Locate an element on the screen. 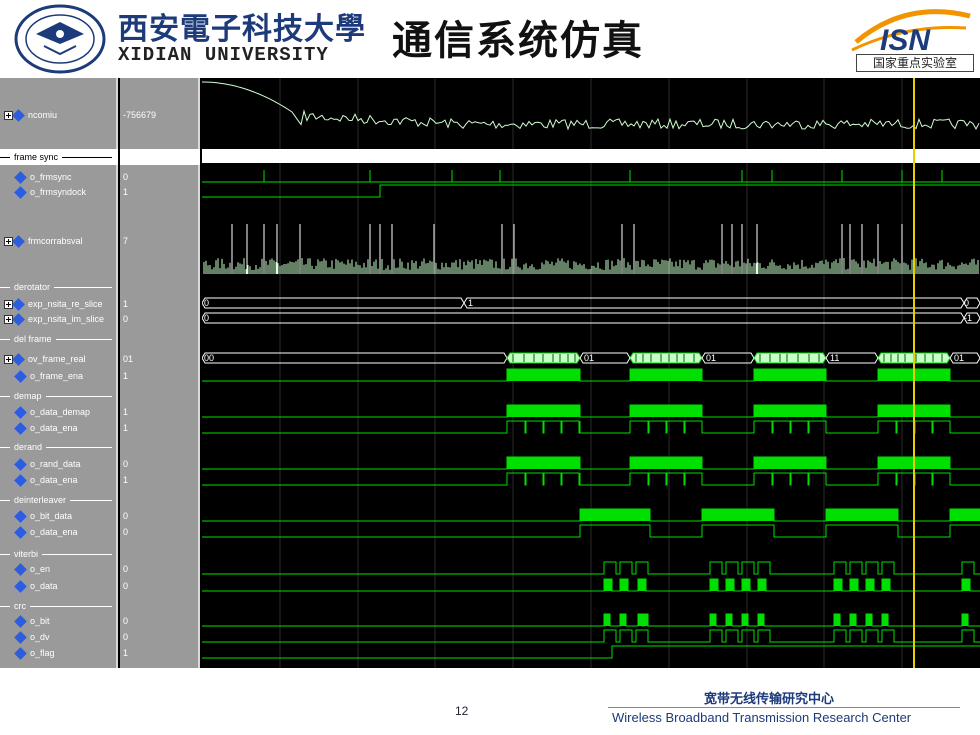  signal-row: exp_nsita_im_slice is located at coordinates (59, 319).